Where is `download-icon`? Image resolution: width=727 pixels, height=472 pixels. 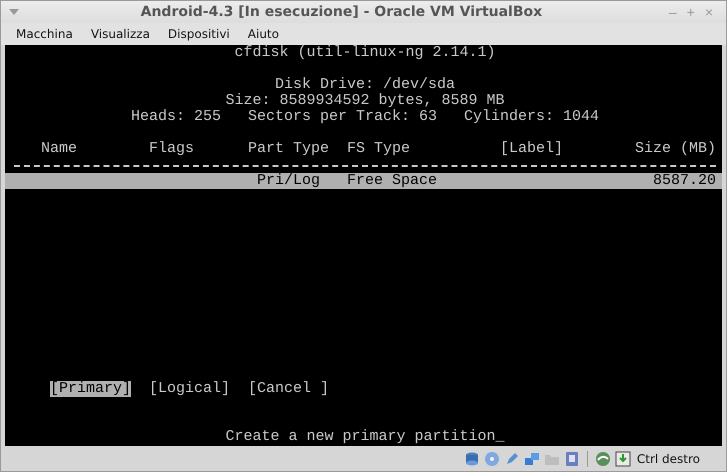
download-icon is located at coordinates (622, 458).